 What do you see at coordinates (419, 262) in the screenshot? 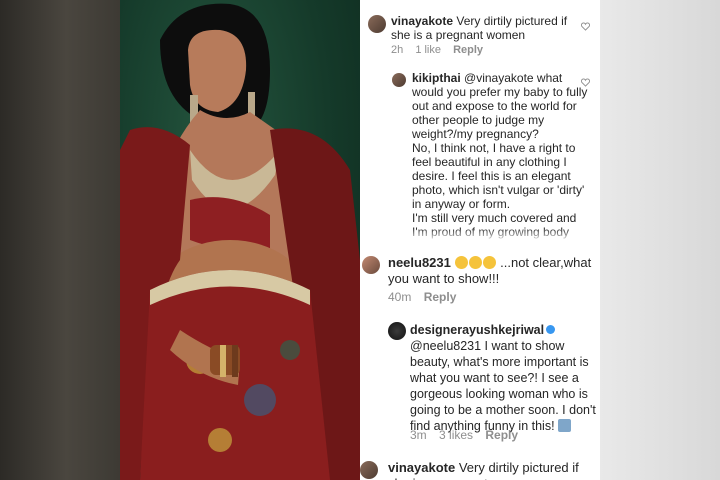
I see `username: neelu8231` at bounding box center [419, 262].